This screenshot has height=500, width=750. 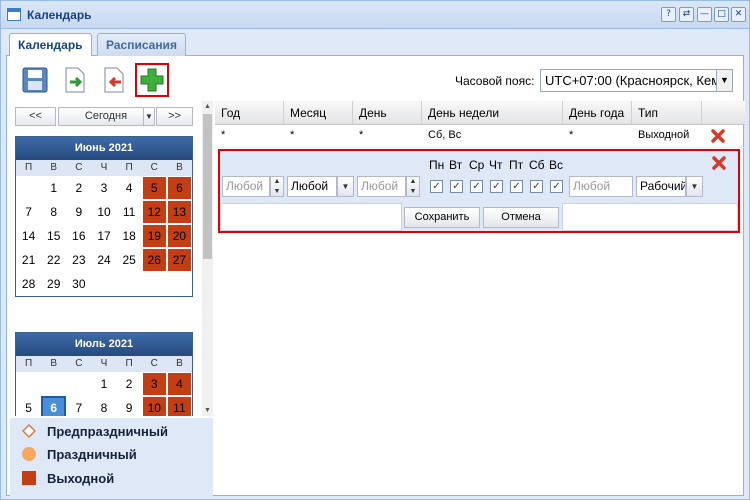 What do you see at coordinates (318, 113) in the screenshot?
I see `col-month: Месяц` at bounding box center [318, 113].